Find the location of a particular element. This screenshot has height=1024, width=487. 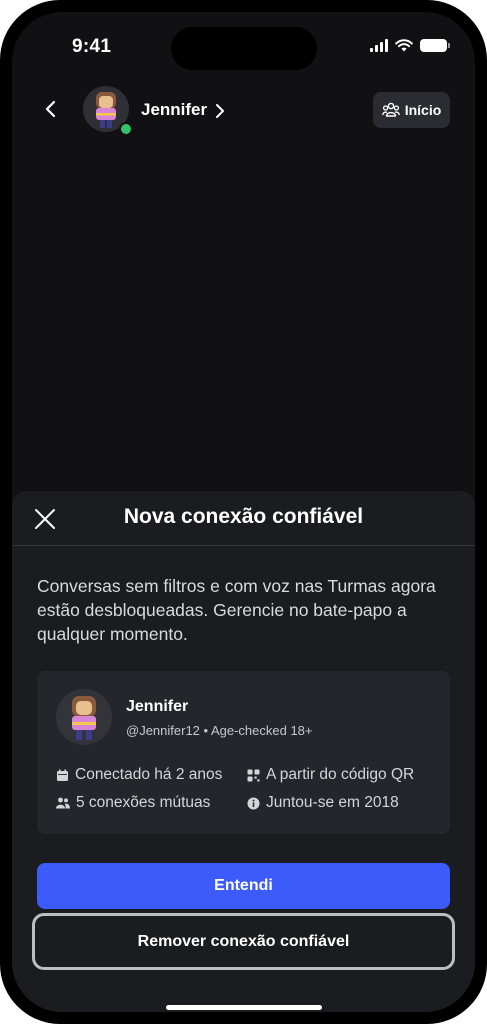

status-icons is located at coordinates (410, 45).